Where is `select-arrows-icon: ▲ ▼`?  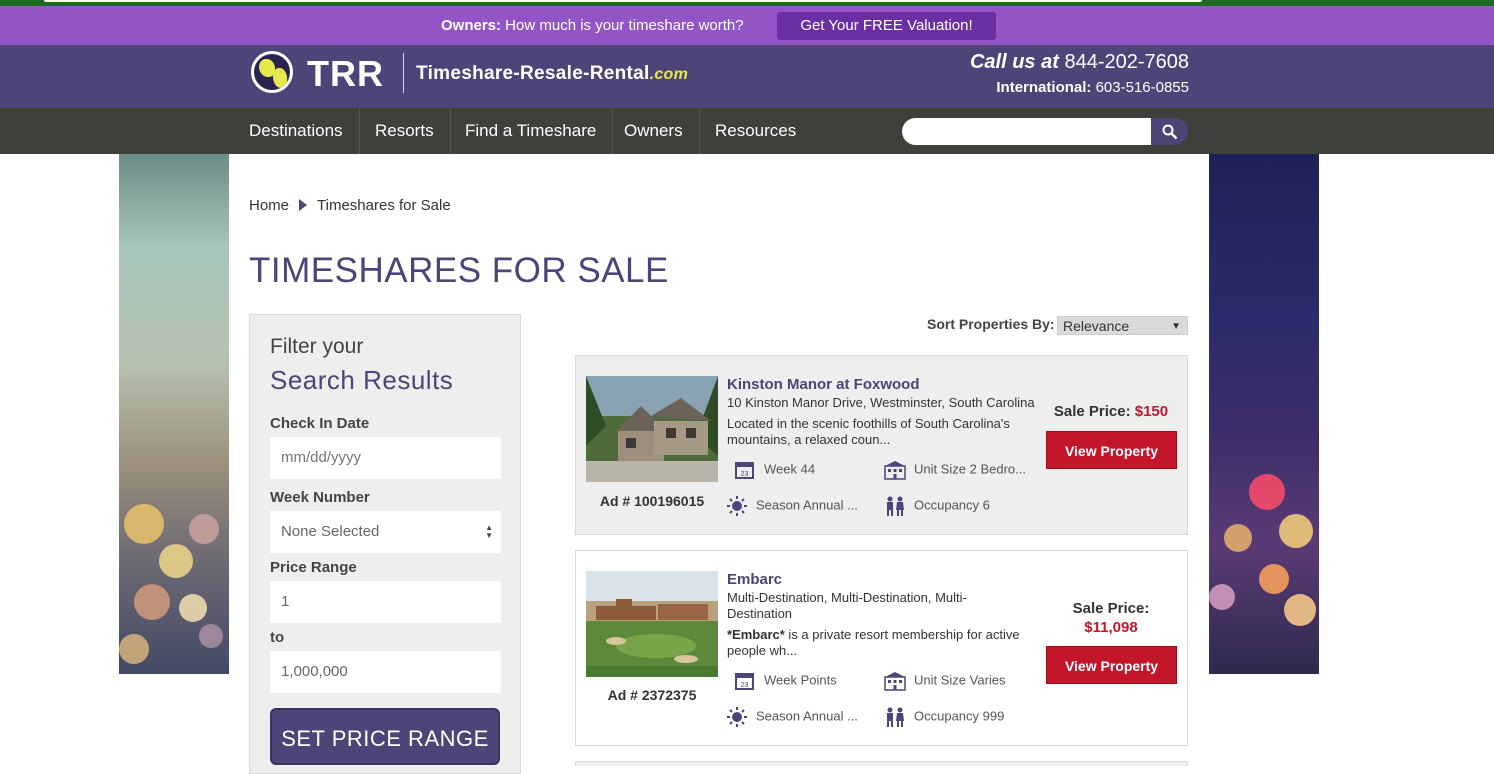
select-arrows-icon: ▲ ▼ is located at coordinates (489, 531).